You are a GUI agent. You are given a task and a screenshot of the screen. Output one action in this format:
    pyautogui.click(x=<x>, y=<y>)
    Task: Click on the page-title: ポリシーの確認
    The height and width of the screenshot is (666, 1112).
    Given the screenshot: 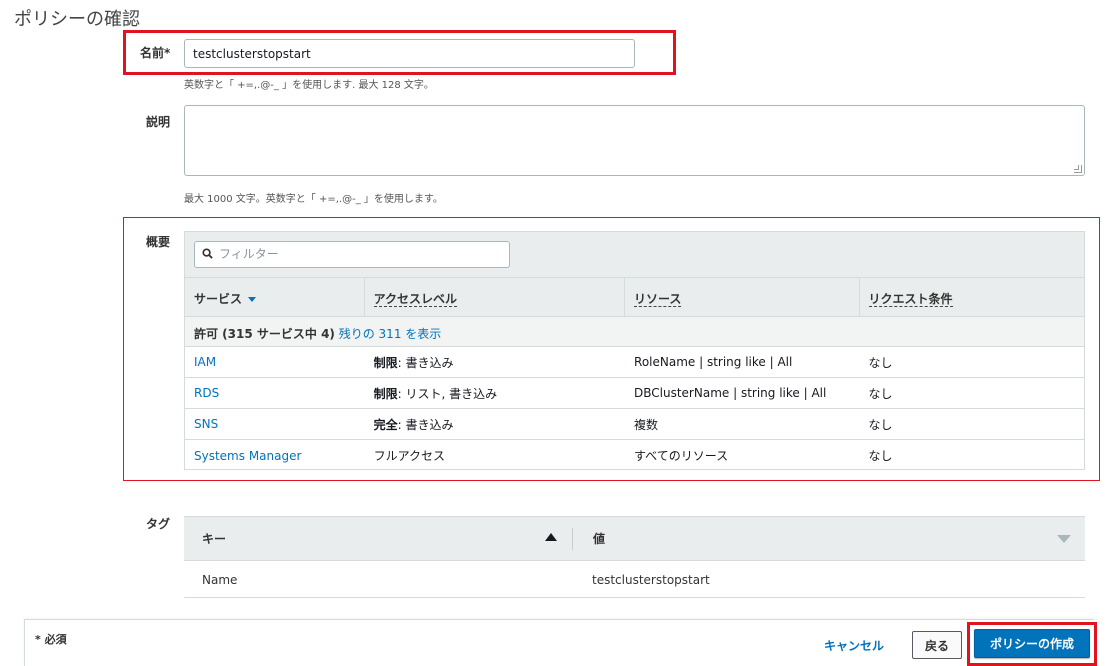 What is the action you would take?
    pyautogui.click(x=77, y=19)
    